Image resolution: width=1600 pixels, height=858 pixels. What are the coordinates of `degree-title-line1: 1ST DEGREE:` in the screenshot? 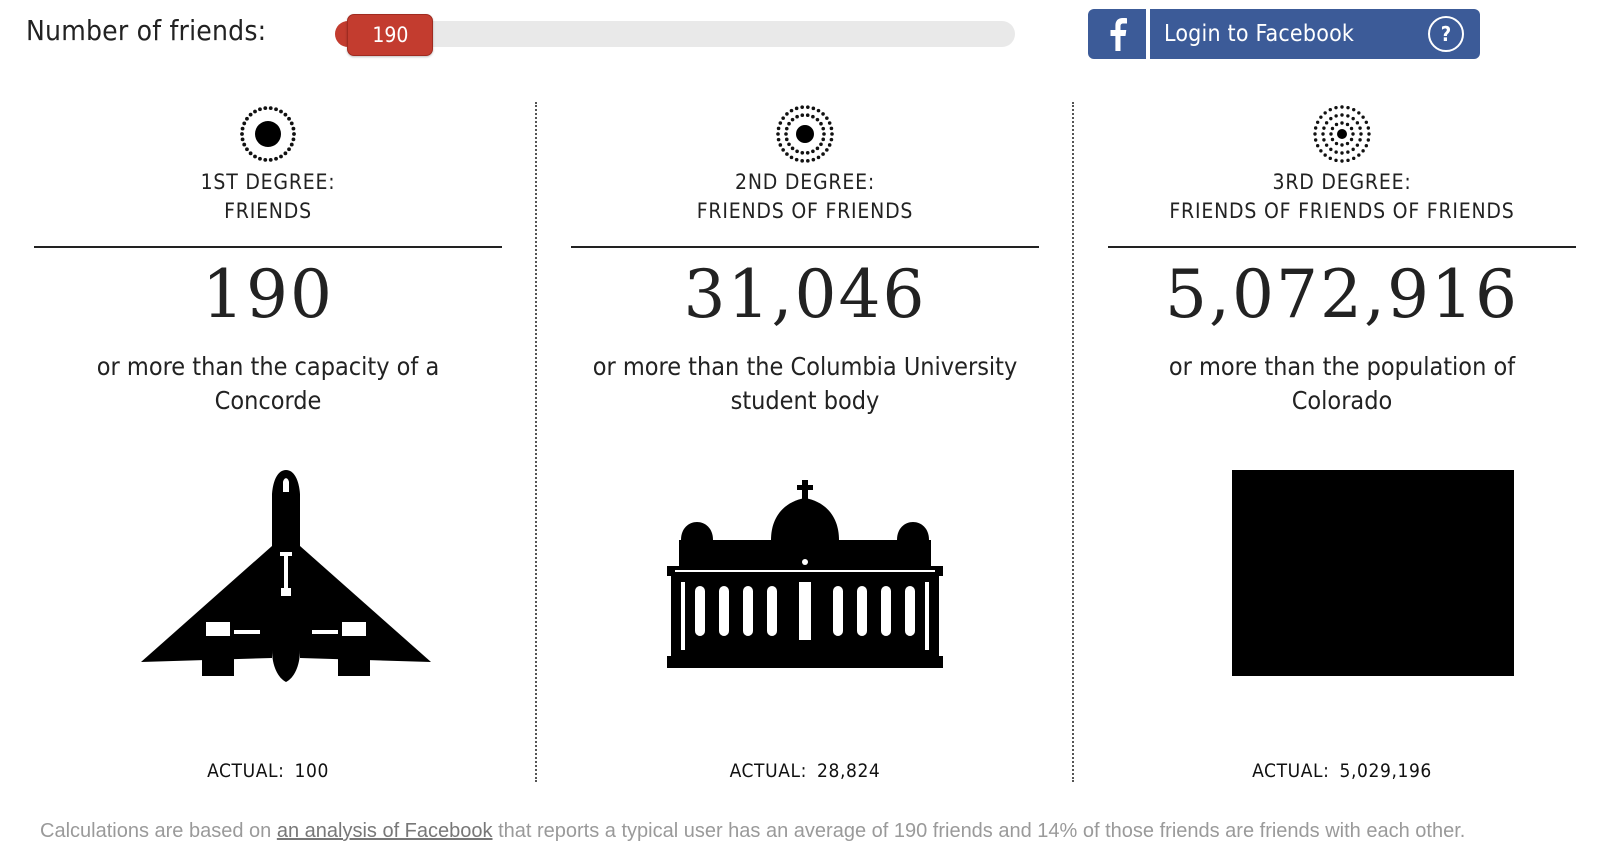 It's located at (268, 182).